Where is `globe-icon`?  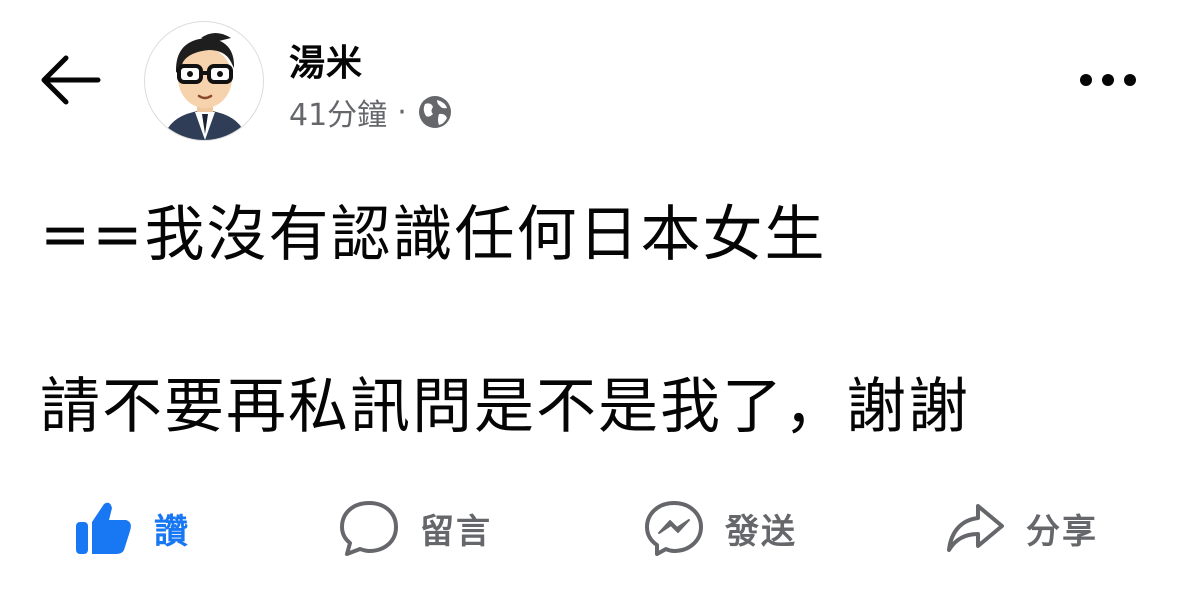 globe-icon is located at coordinates (434, 112).